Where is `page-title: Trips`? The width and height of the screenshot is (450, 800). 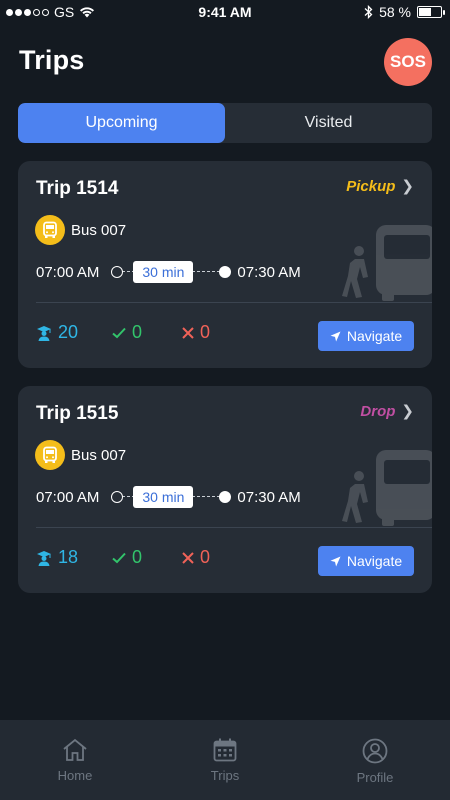
page-title: Trips is located at coordinates (52, 60).